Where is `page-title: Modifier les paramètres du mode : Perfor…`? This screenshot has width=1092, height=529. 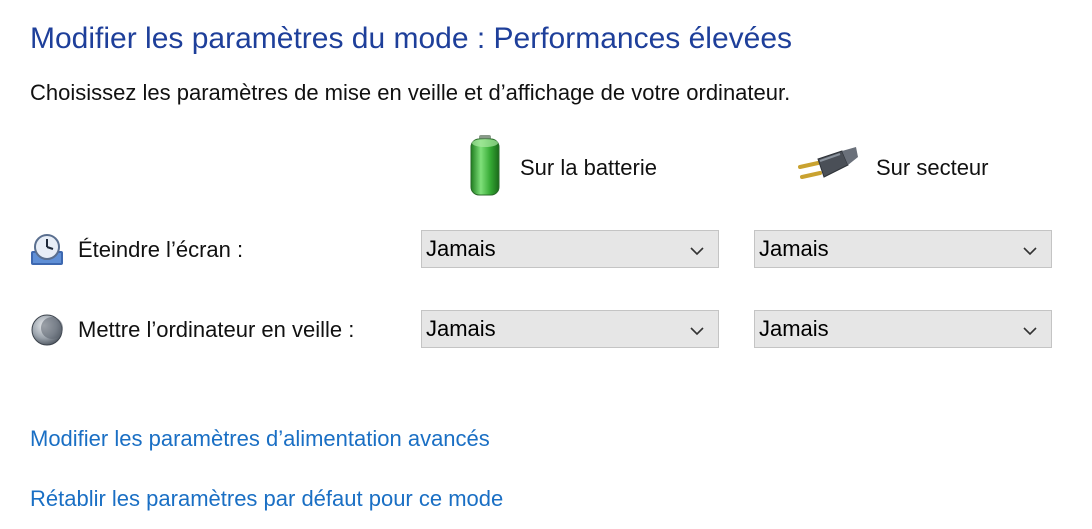 page-title: Modifier les paramètres du mode : Perfor… is located at coordinates (411, 38).